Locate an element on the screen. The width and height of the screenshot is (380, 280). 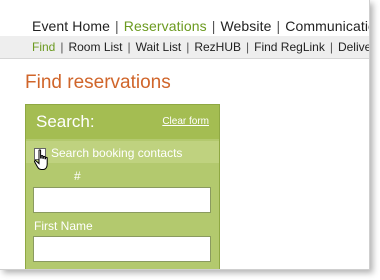
top-nav-communications: Communications is located at coordinates (327, 26).